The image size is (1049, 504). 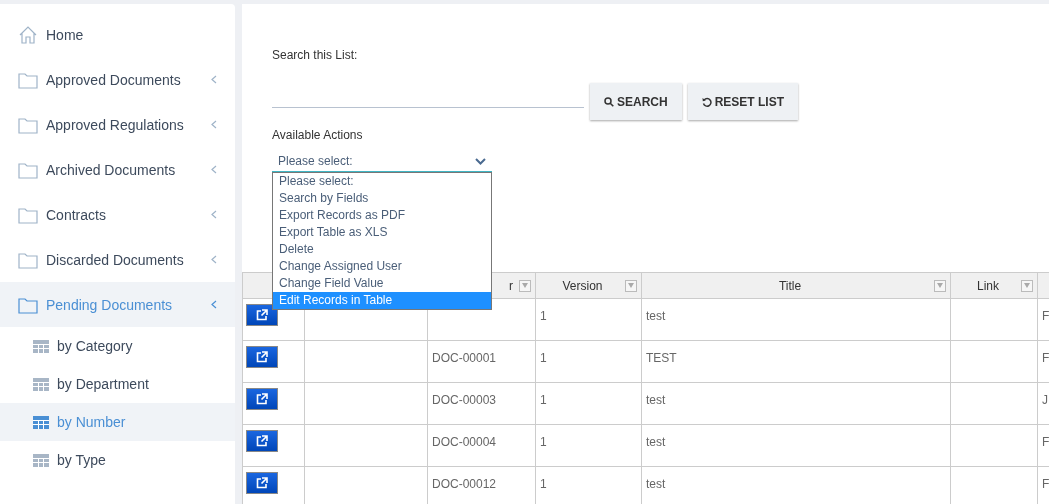 I want to click on column-header: Title, so click(x=790, y=285).